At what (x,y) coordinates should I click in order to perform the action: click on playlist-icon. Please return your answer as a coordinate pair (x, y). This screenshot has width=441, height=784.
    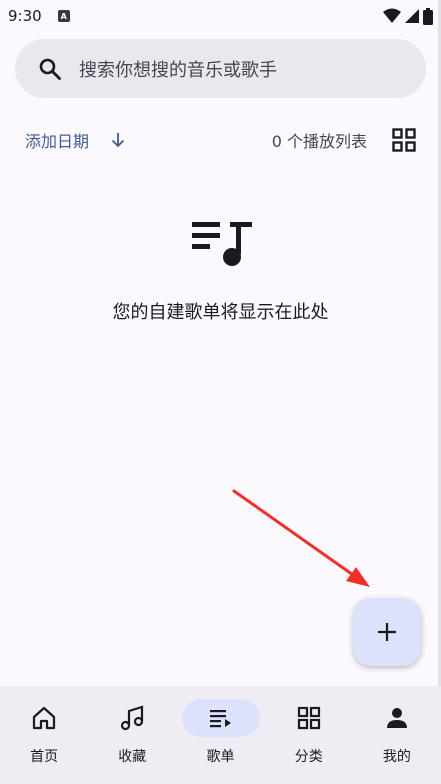
    Looking at the image, I should click on (220, 719).